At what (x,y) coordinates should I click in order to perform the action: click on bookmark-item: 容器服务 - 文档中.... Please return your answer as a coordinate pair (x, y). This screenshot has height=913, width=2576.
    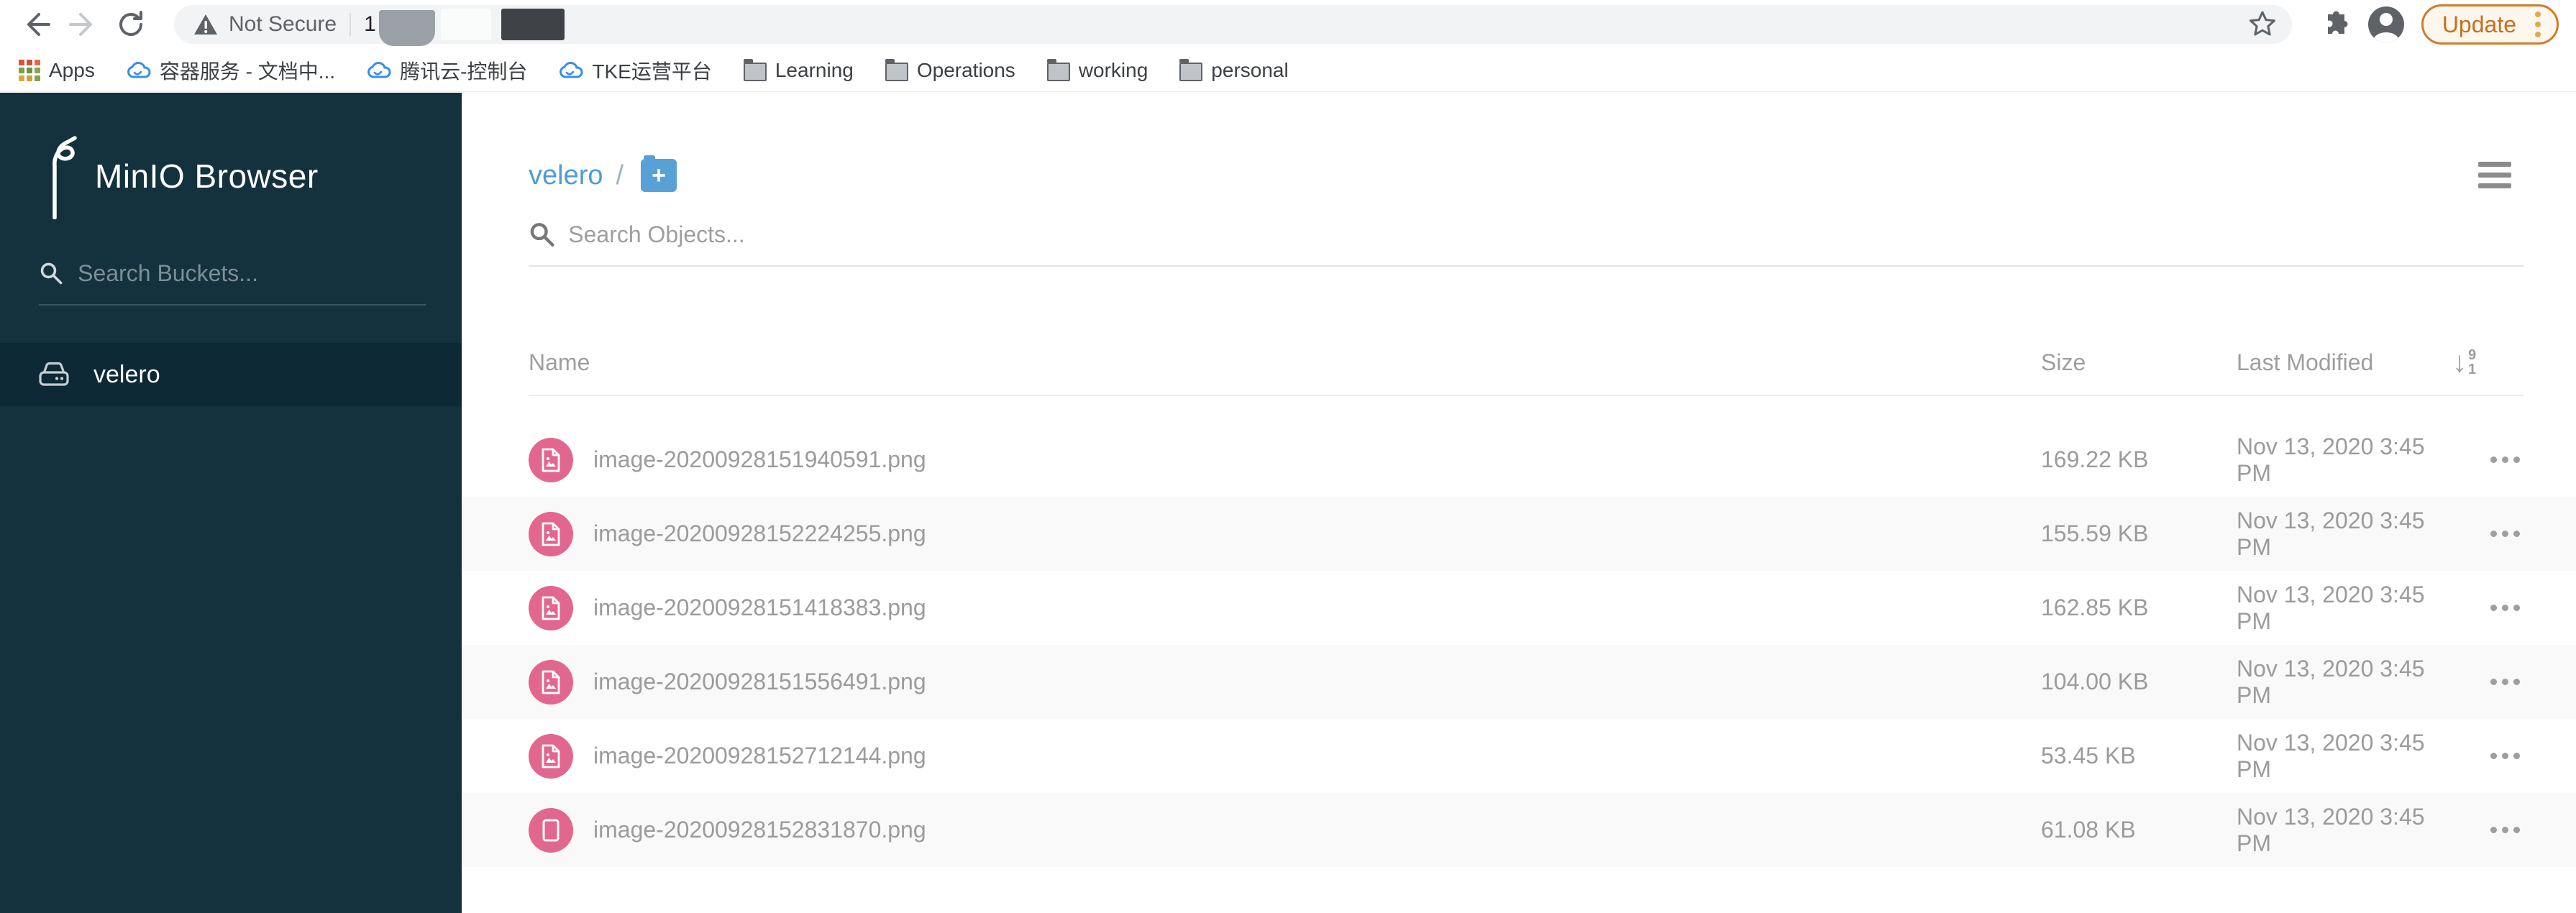
    Looking at the image, I should click on (231, 70).